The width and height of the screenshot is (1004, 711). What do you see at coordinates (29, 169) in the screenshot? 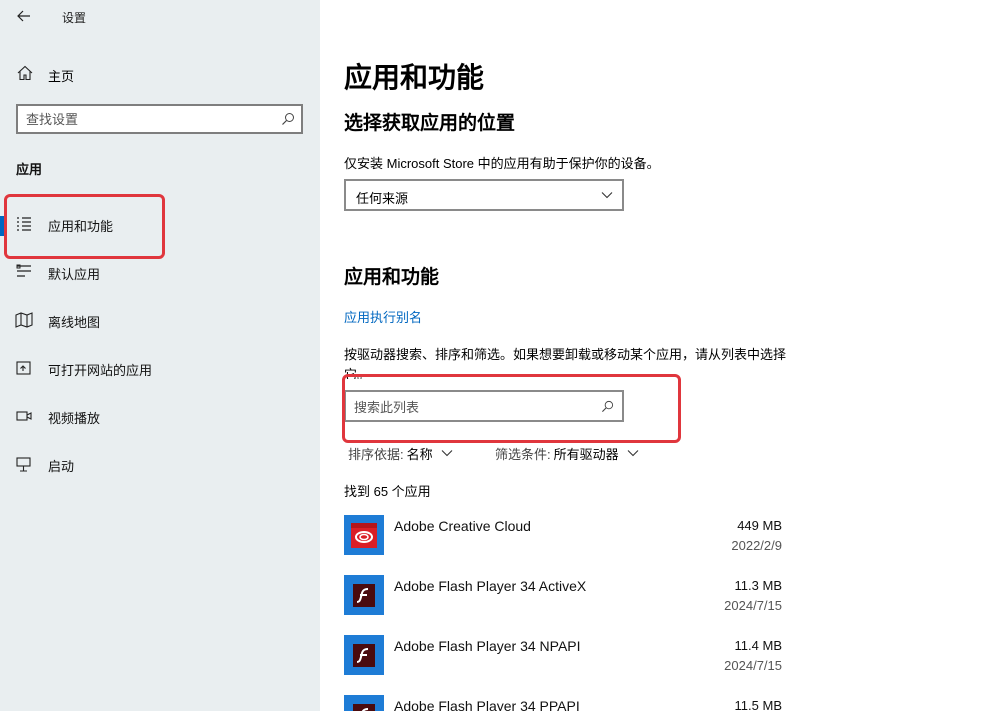
I see `section-title: 应用` at bounding box center [29, 169].